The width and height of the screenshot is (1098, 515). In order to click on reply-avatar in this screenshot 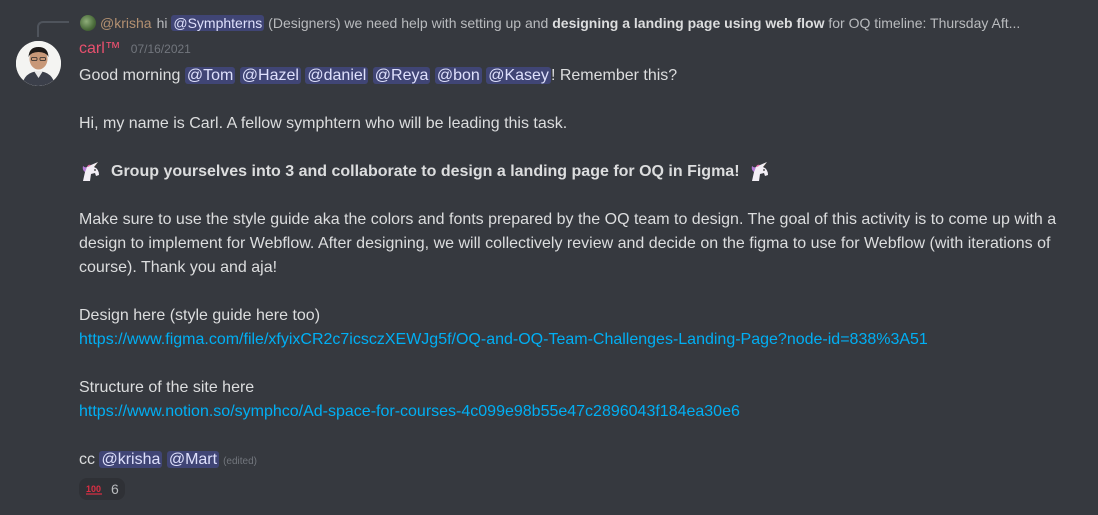, I will do `click(88, 23)`.